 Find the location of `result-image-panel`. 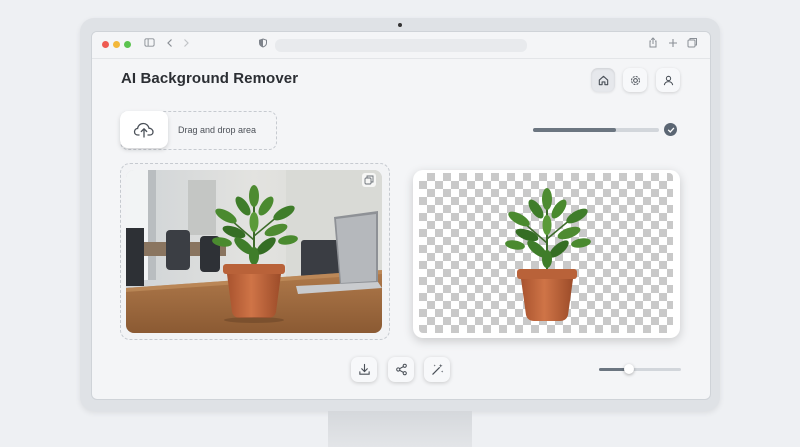

result-image-panel is located at coordinates (546, 254).